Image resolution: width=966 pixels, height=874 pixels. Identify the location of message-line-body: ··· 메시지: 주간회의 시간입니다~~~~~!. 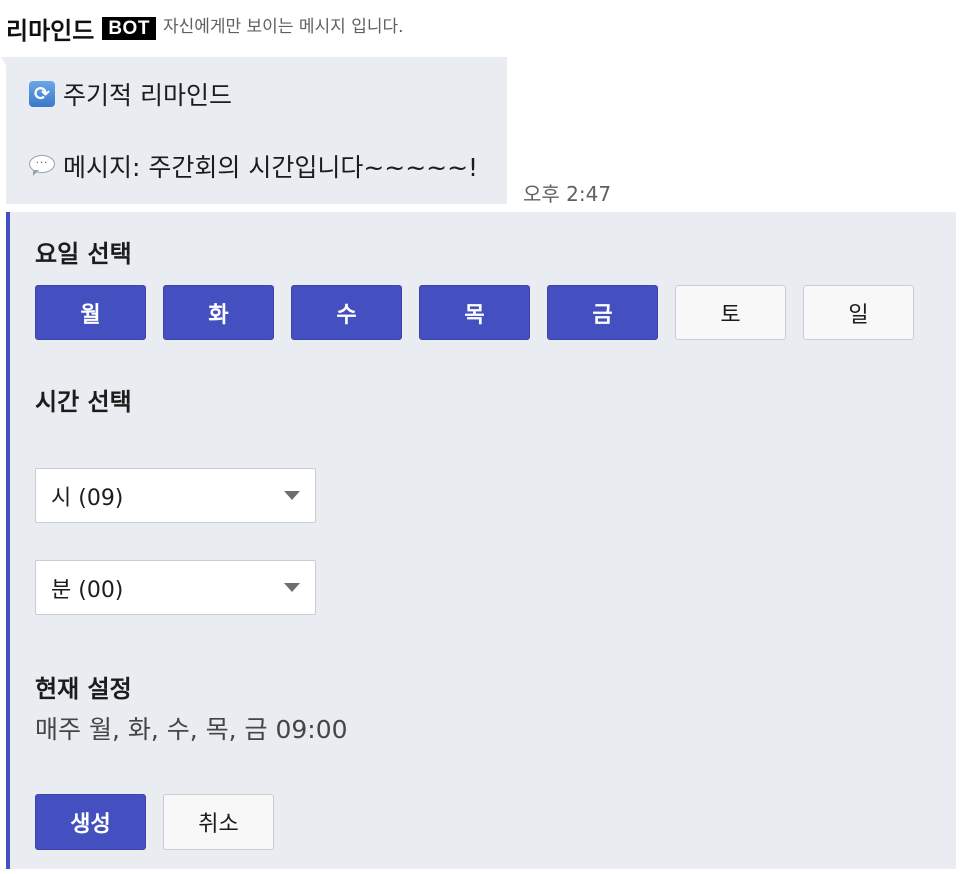
(253, 166).